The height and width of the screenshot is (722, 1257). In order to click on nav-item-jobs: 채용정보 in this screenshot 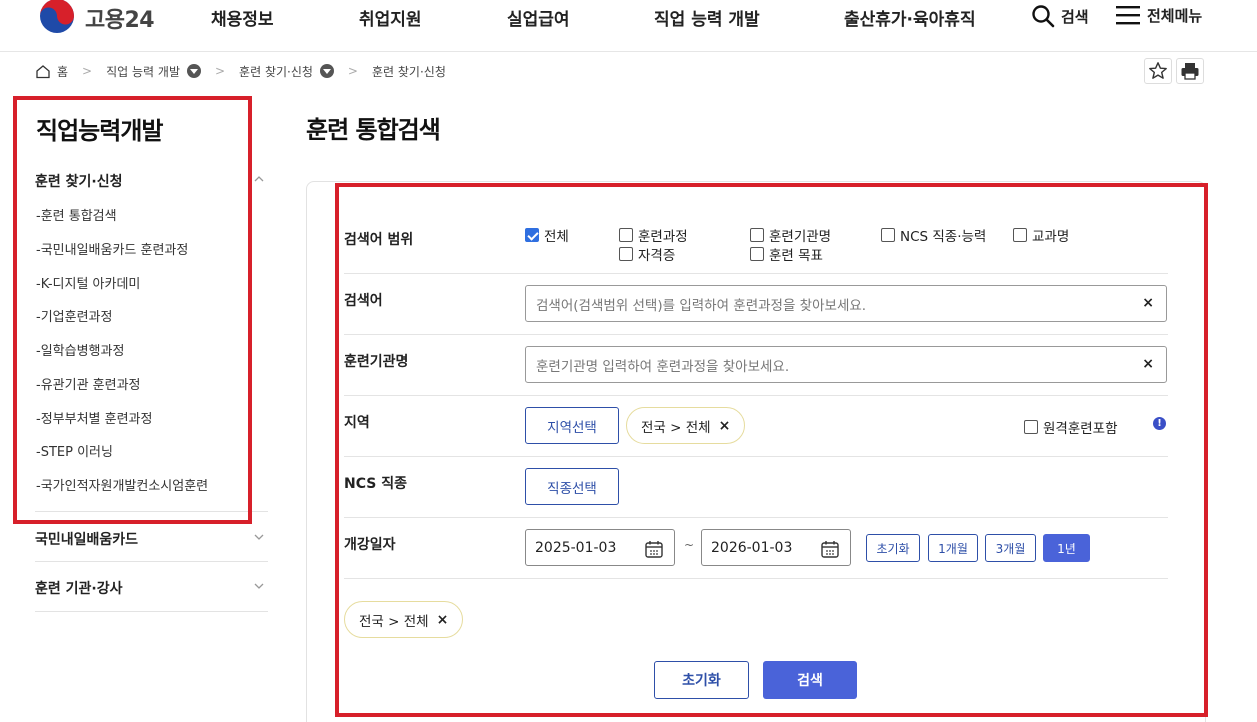, I will do `click(242, 17)`.